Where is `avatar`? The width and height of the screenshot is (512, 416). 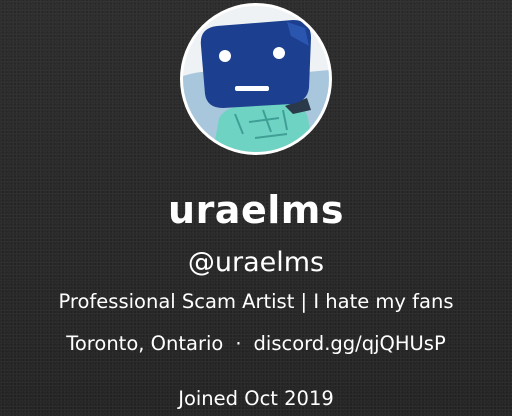
avatar is located at coordinates (256, 79).